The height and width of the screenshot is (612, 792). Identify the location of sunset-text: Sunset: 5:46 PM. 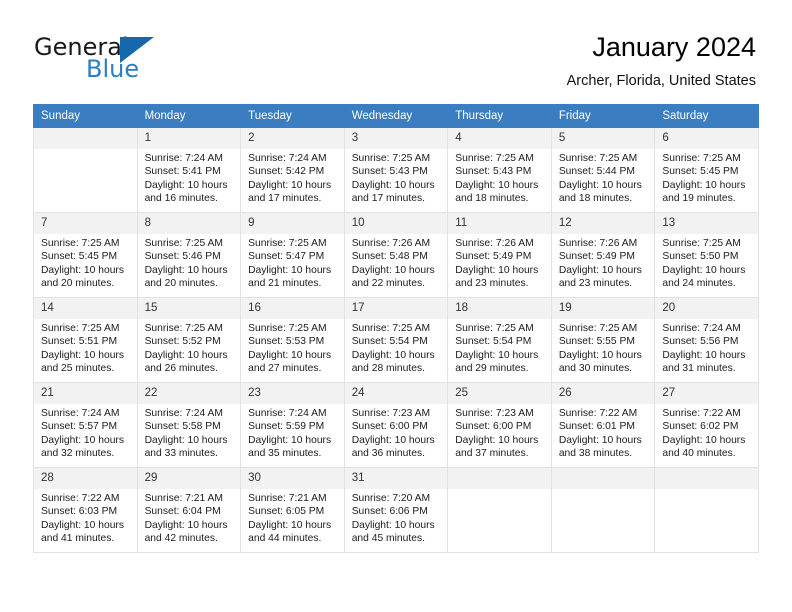
(182, 257).